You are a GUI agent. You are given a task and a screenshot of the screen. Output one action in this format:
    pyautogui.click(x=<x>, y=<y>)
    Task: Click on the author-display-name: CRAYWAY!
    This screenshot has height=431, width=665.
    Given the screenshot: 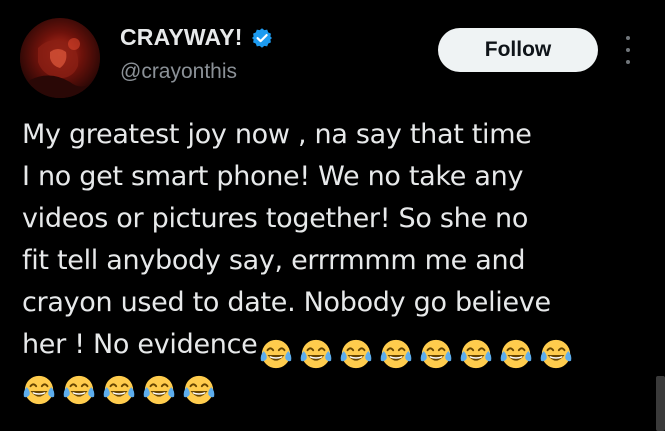 What is the action you would take?
    pyautogui.click(x=181, y=37)
    